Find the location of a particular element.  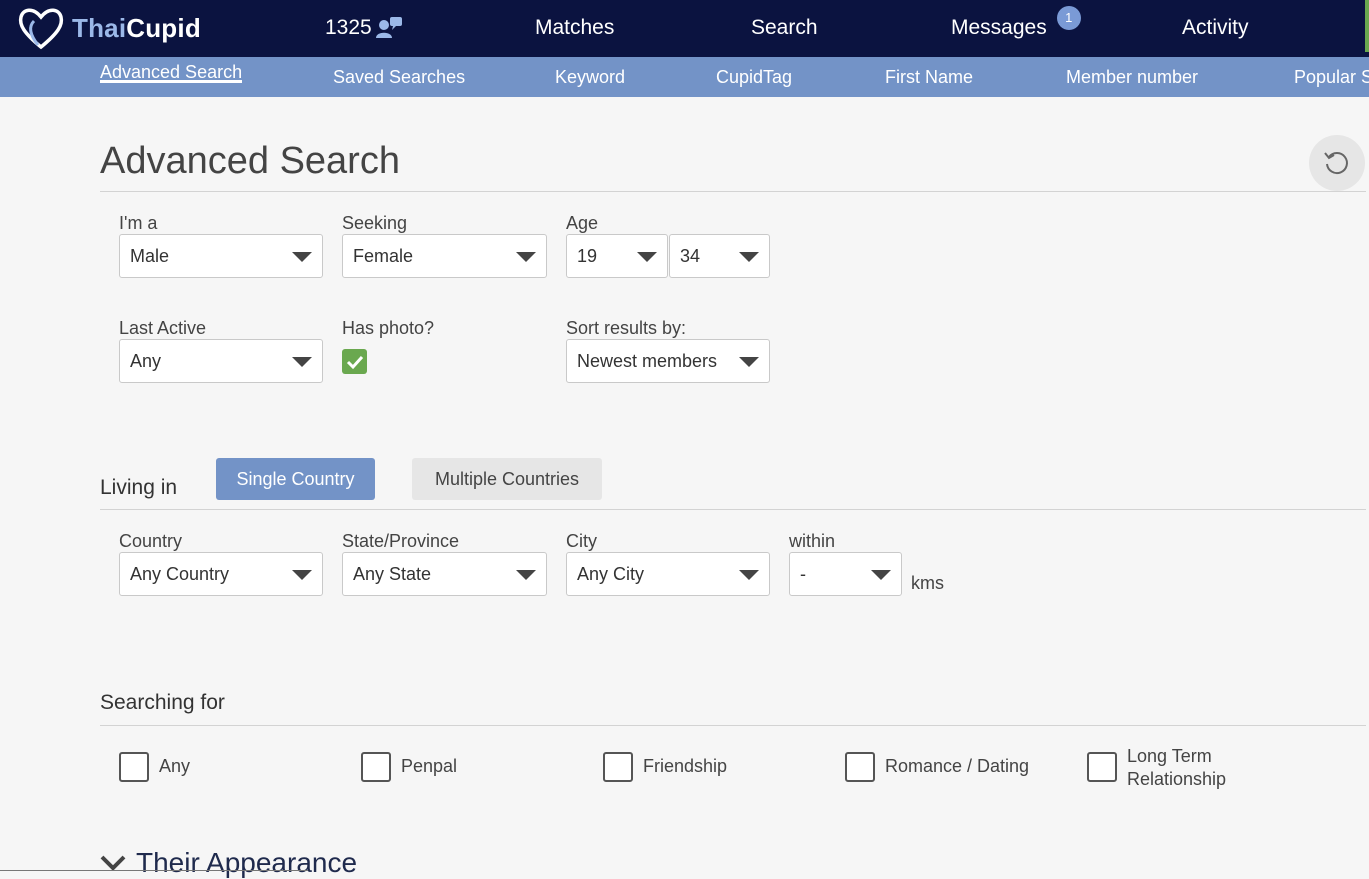

friendship-checkbox is located at coordinates (618, 767).